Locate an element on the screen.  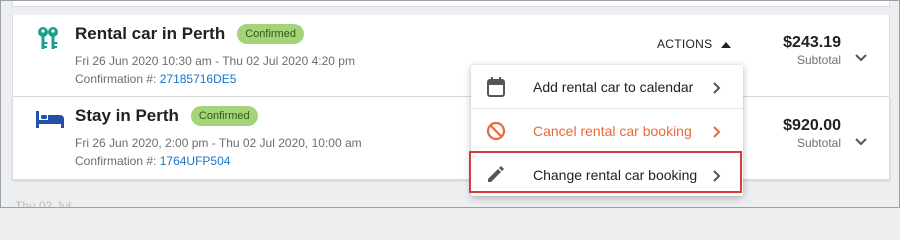
menu-item-cancel-booking: Cancel rental car booking is located at coordinates (607, 130).